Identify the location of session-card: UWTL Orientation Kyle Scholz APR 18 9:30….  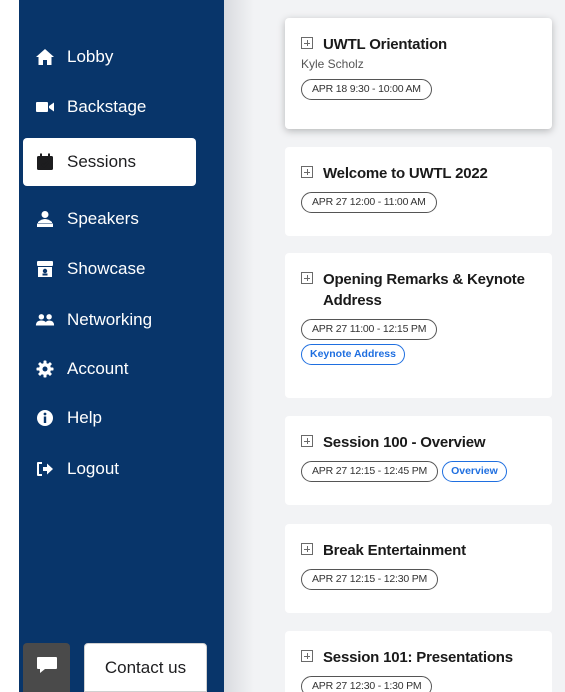
(418, 73).